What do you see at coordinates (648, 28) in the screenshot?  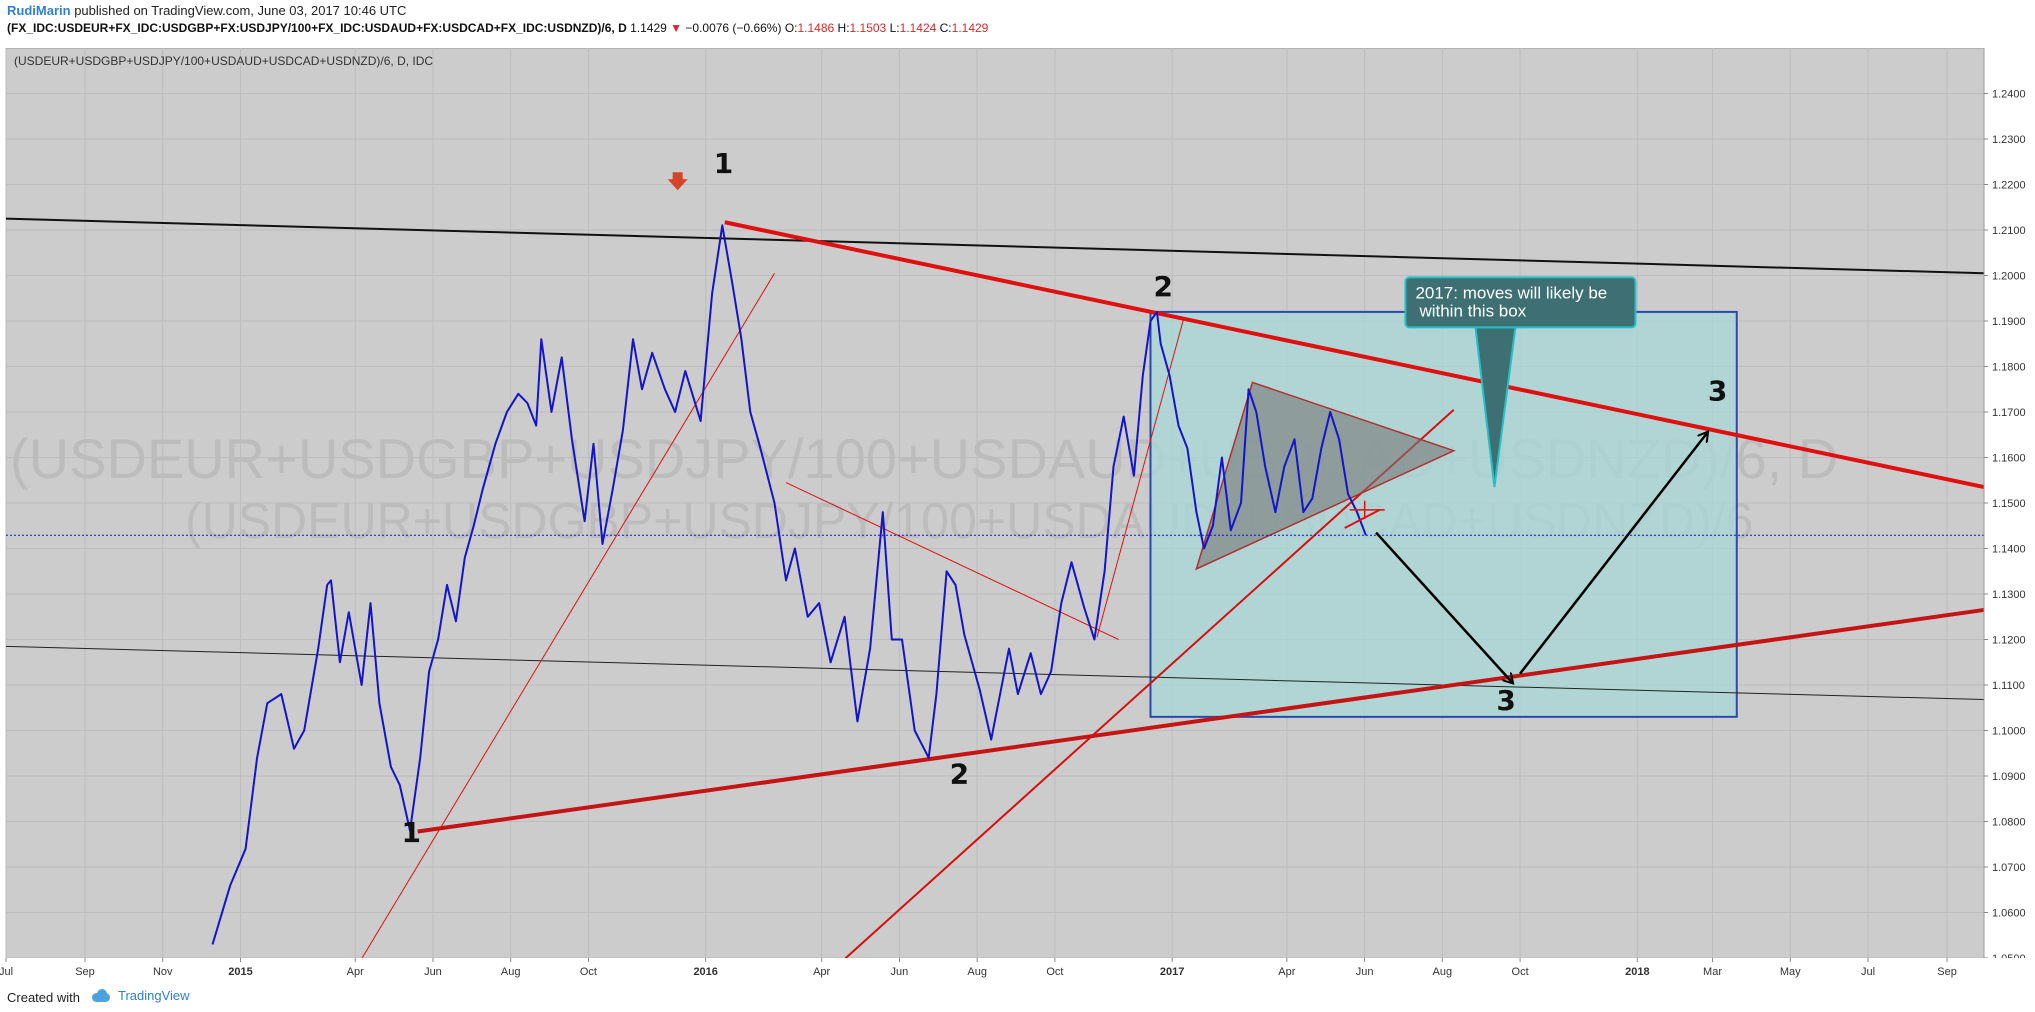 I see `last-value: 1.1429` at bounding box center [648, 28].